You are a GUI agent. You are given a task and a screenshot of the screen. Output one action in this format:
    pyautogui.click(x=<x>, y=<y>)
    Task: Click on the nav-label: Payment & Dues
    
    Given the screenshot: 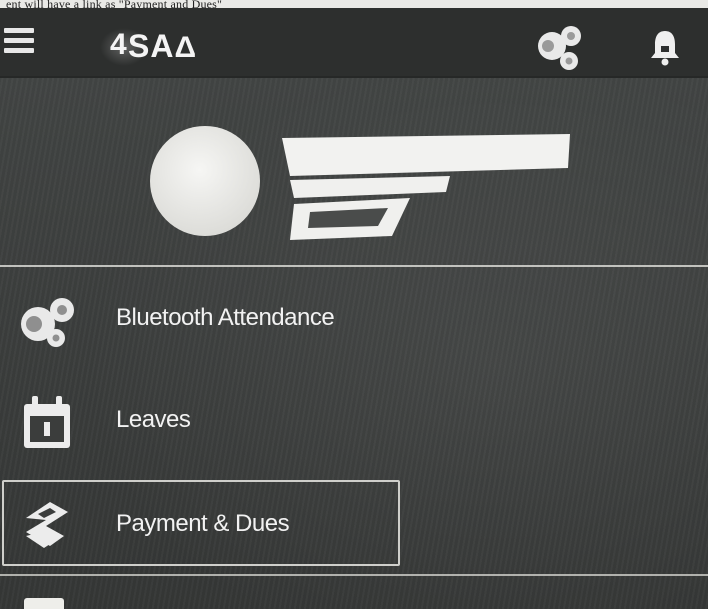 What is the action you would take?
    pyautogui.click(x=203, y=523)
    